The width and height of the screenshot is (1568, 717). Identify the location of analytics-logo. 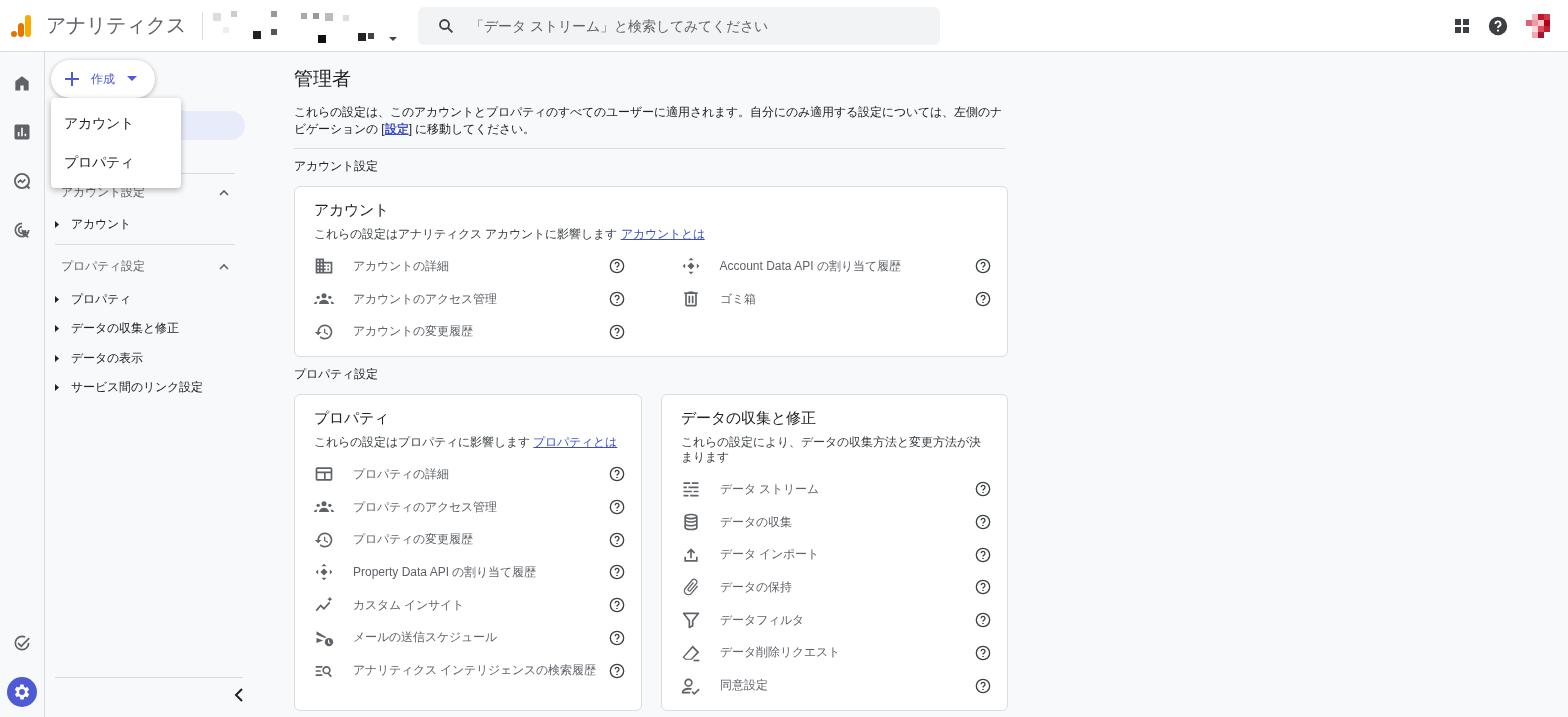
(21, 25).